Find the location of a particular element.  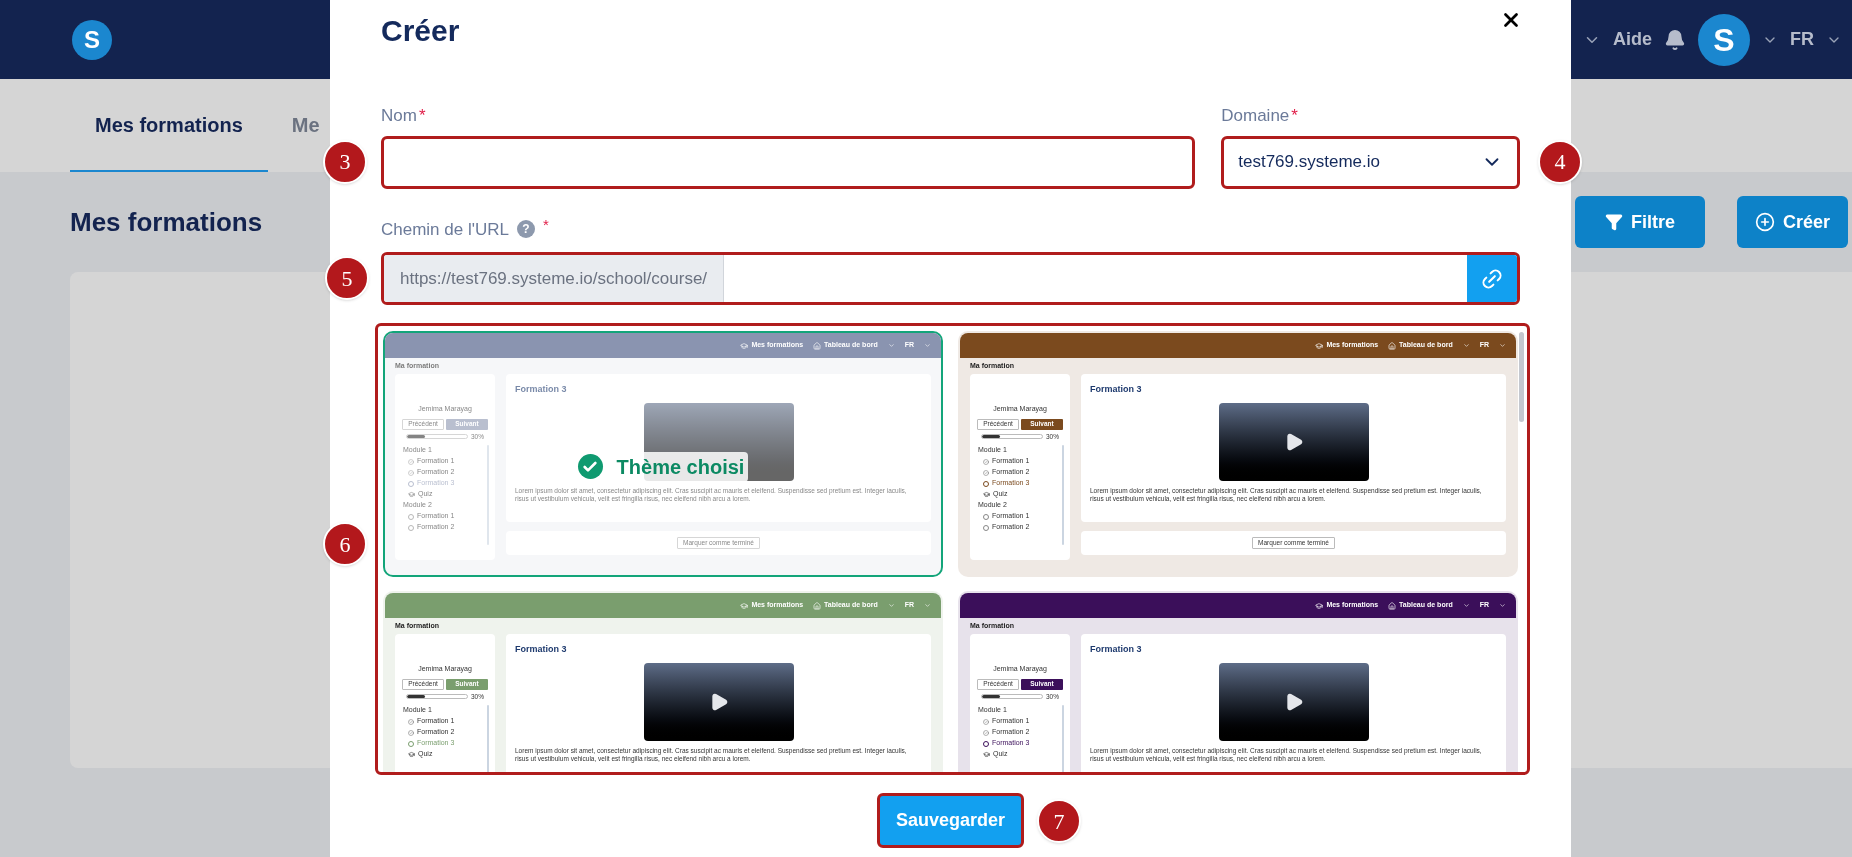

step-number-badge: 3 is located at coordinates (345, 161).